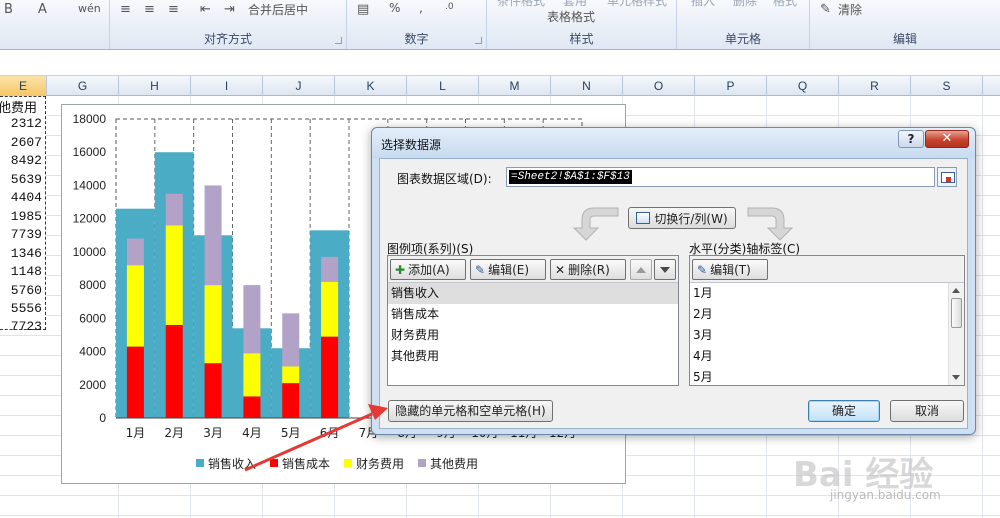 Image resolution: width=1000 pixels, height=518 pixels. Describe the element at coordinates (819, 377) in the screenshot. I see `axis-item: 5月` at that location.